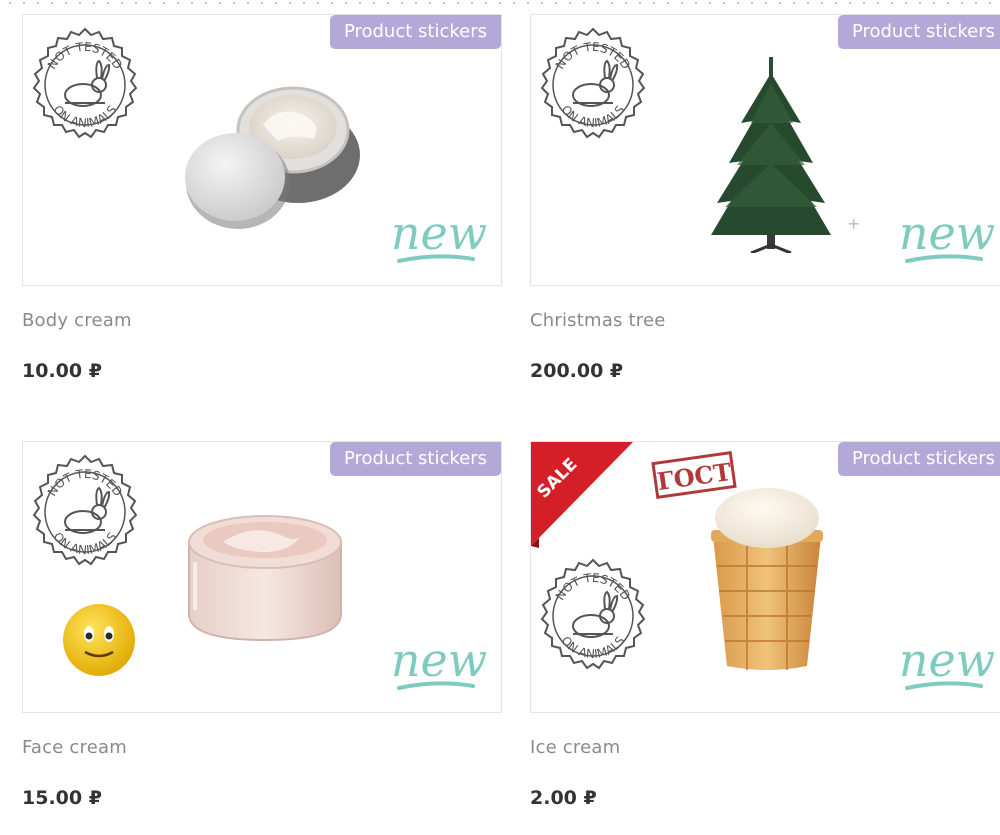 This screenshot has height=835, width=1000. What do you see at coordinates (77, 320) in the screenshot?
I see `product-name: Body cream` at bounding box center [77, 320].